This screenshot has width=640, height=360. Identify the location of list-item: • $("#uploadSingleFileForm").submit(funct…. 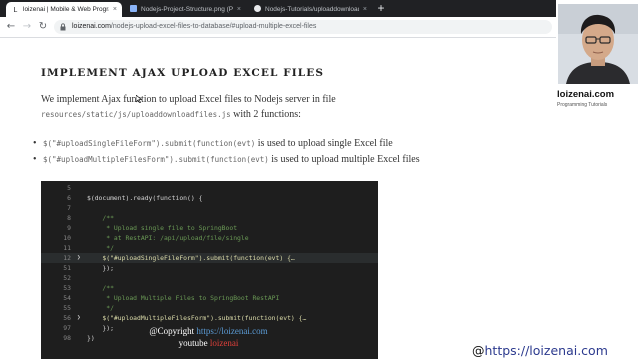
(213, 143).